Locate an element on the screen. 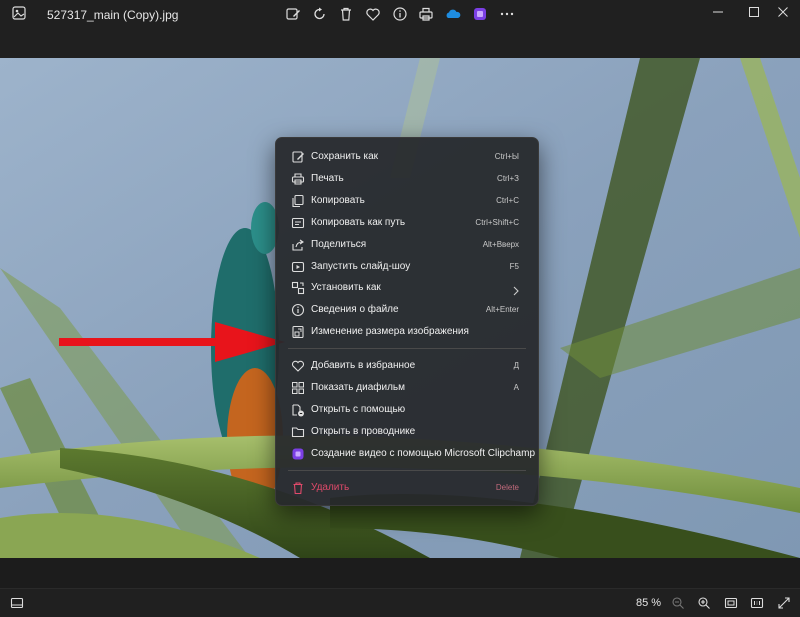 The height and width of the screenshot is (617, 800). close-icon is located at coordinates (783, 12).